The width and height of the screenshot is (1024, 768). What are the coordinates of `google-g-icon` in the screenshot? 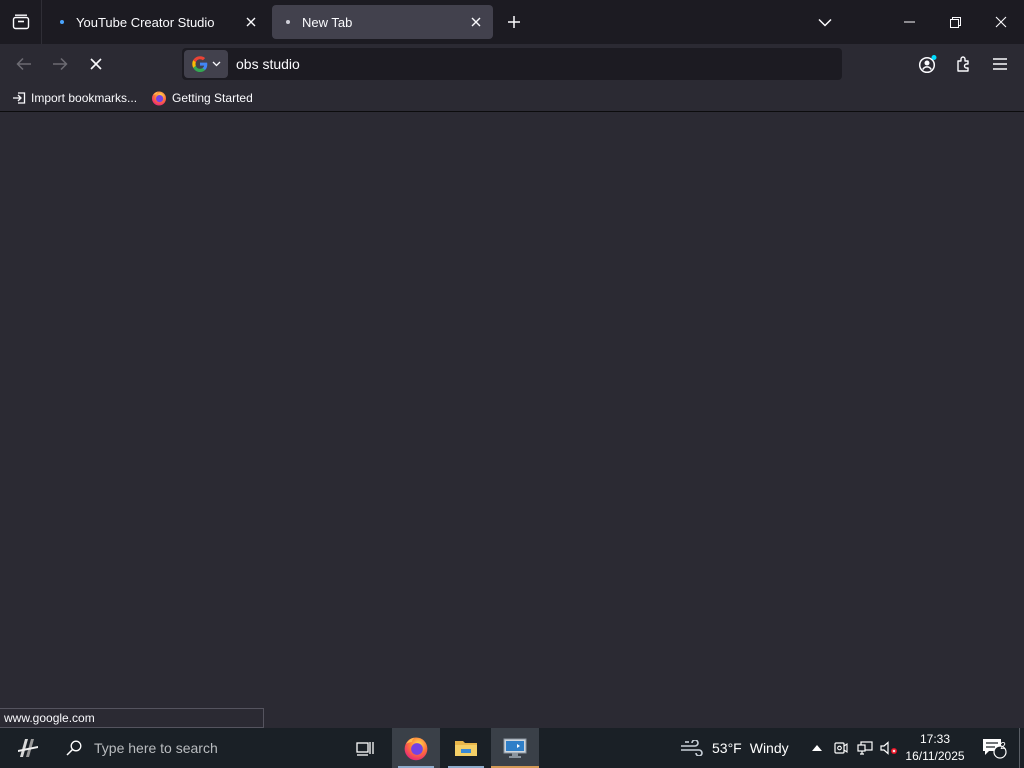 It's located at (199, 64).